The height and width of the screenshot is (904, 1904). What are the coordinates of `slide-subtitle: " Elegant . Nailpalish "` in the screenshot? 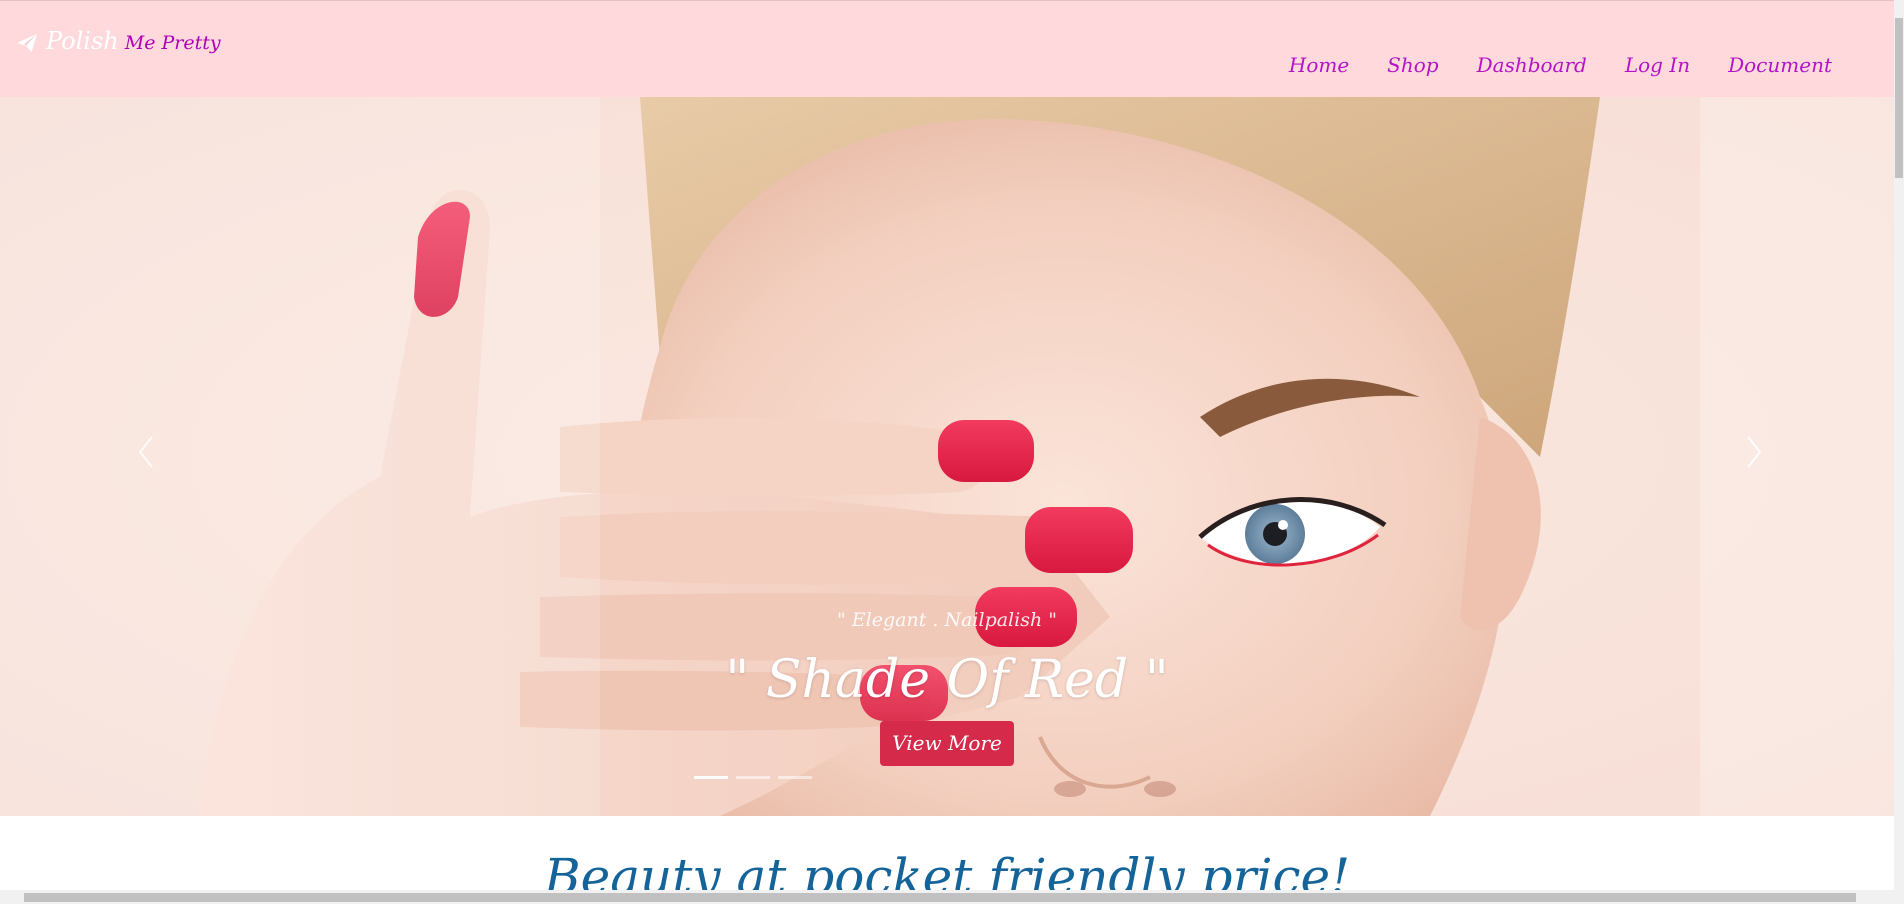 It's located at (947, 620).